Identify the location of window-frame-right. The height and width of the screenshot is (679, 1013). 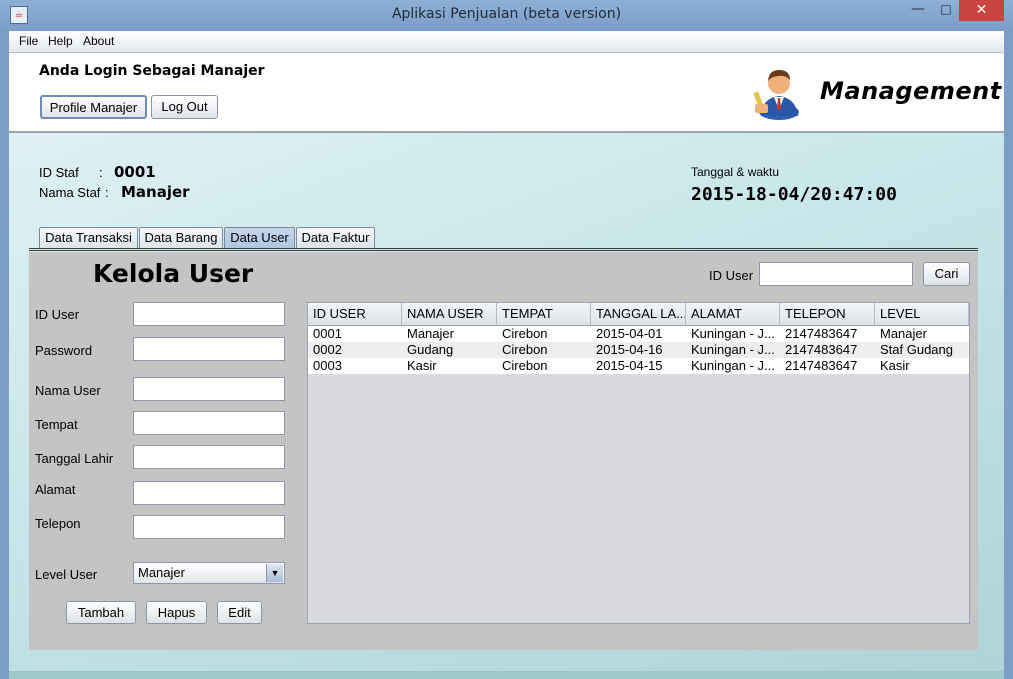
(1008, 355).